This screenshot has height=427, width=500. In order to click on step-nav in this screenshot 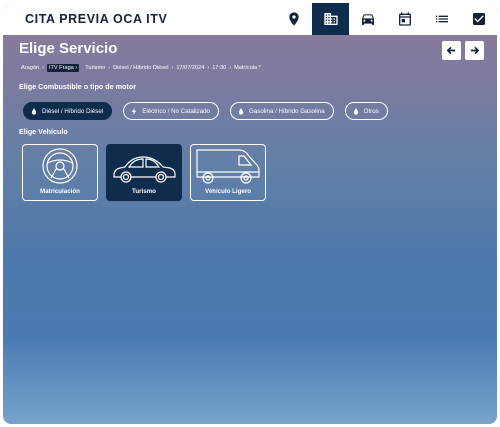, I will do `click(386, 19)`.